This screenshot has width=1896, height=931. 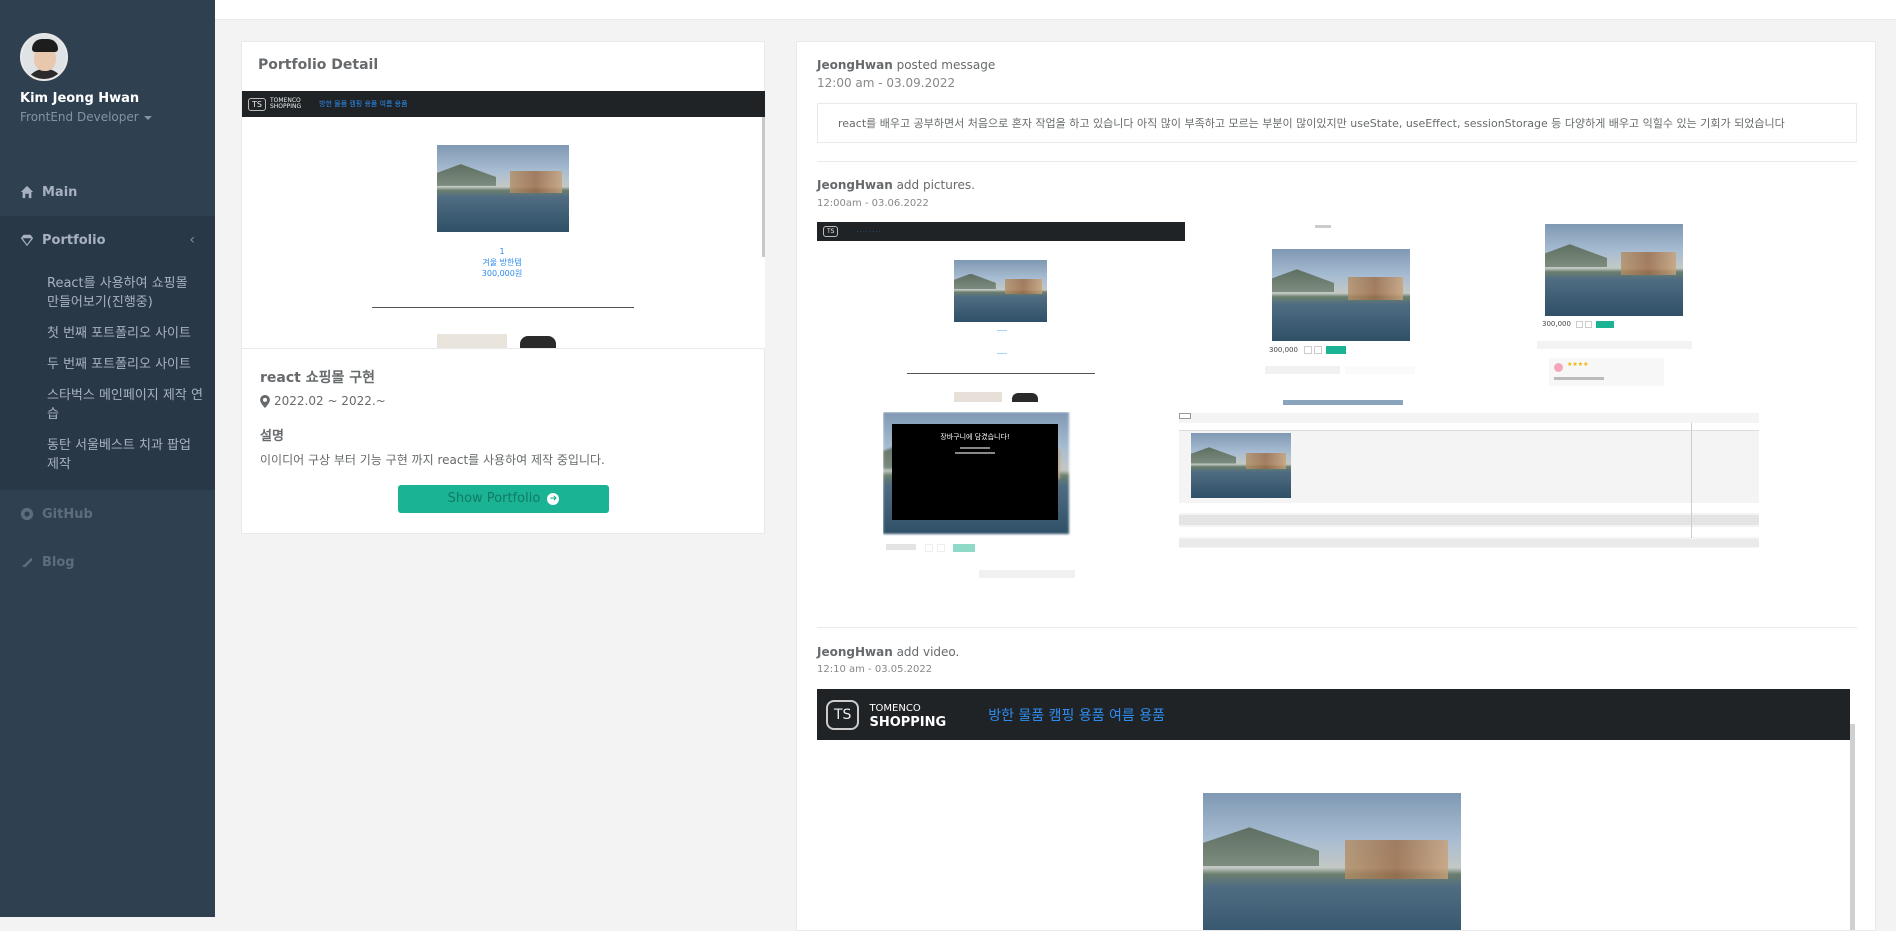 I want to click on panel-title: Portfolio Detail, so click(x=318, y=65).